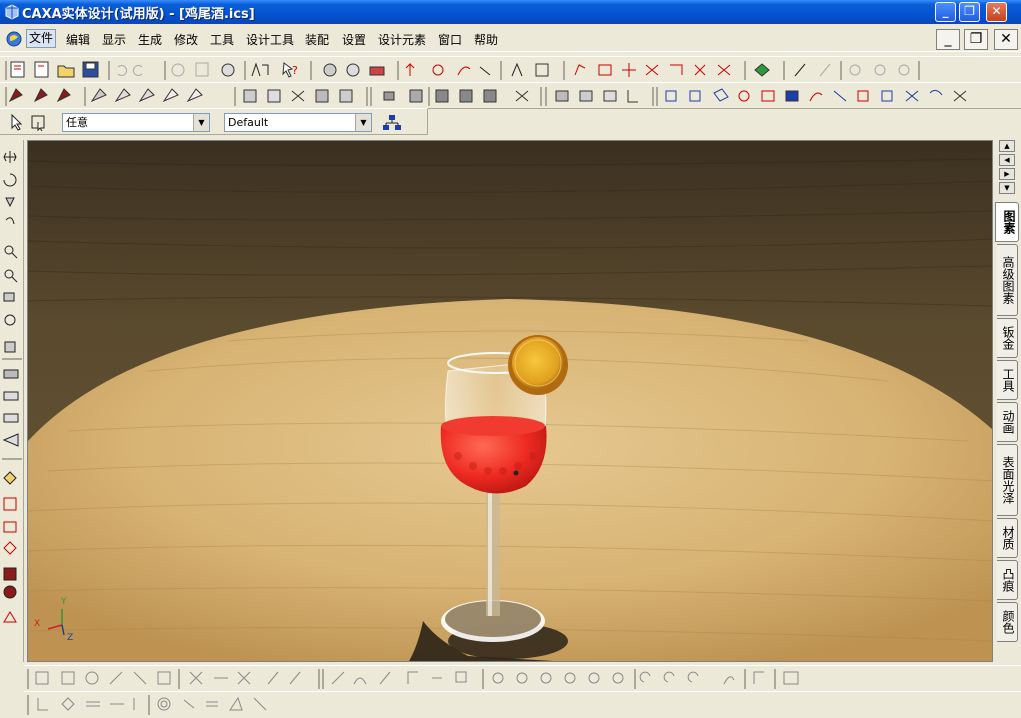  What do you see at coordinates (969, 12) in the screenshot?
I see `restore-button: ❐` at bounding box center [969, 12].